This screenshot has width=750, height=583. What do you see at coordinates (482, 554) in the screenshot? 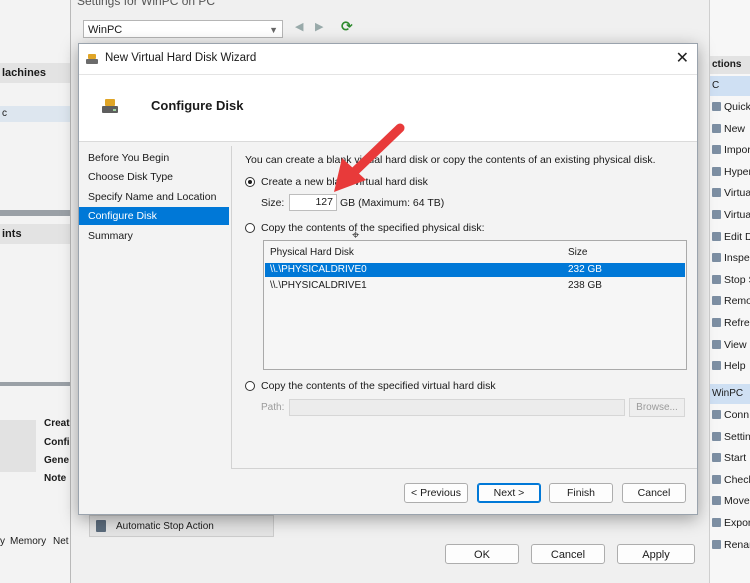
I see `settings-ok-button: OK` at bounding box center [482, 554].